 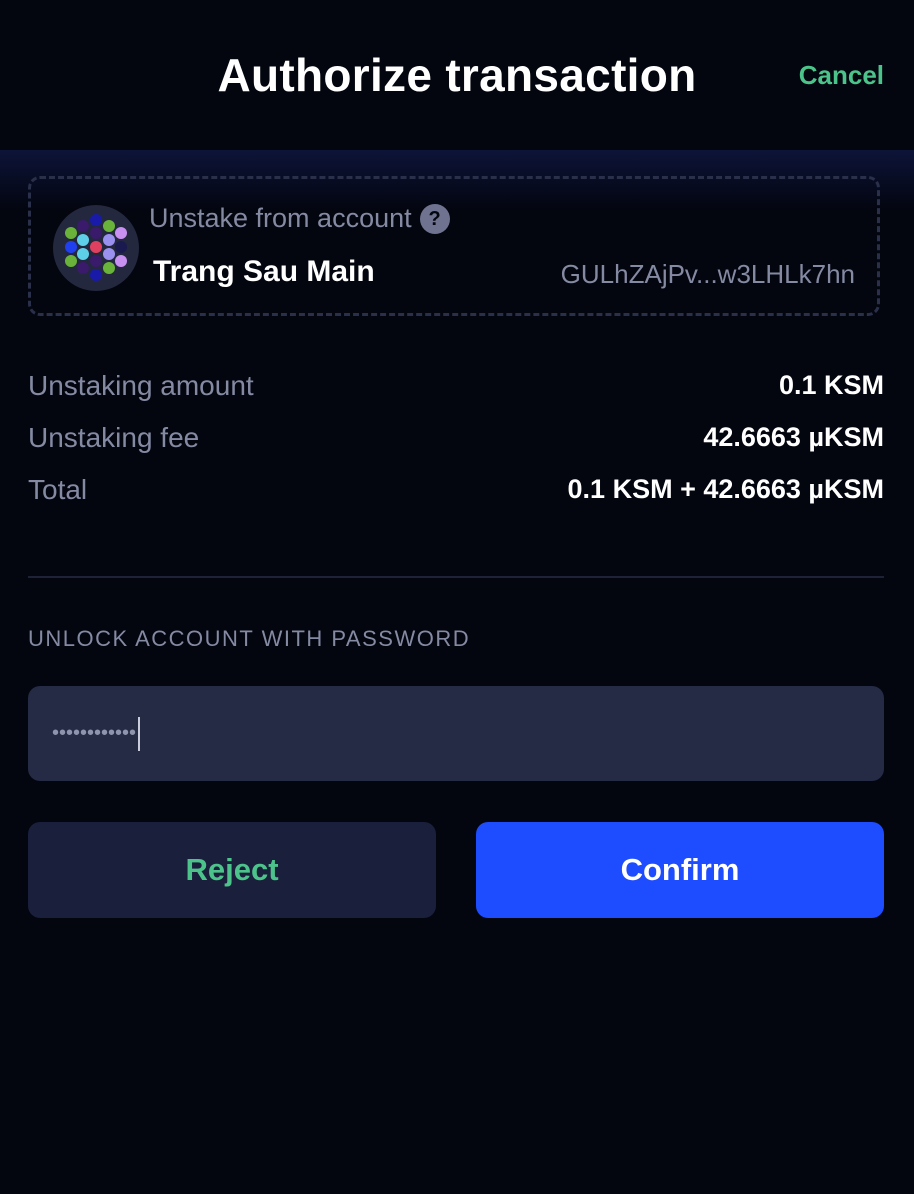 What do you see at coordinates (793, 437) in the screenshot?
I see `detail-value: 42.6663 µKSM` at bounding box center [793, 437].